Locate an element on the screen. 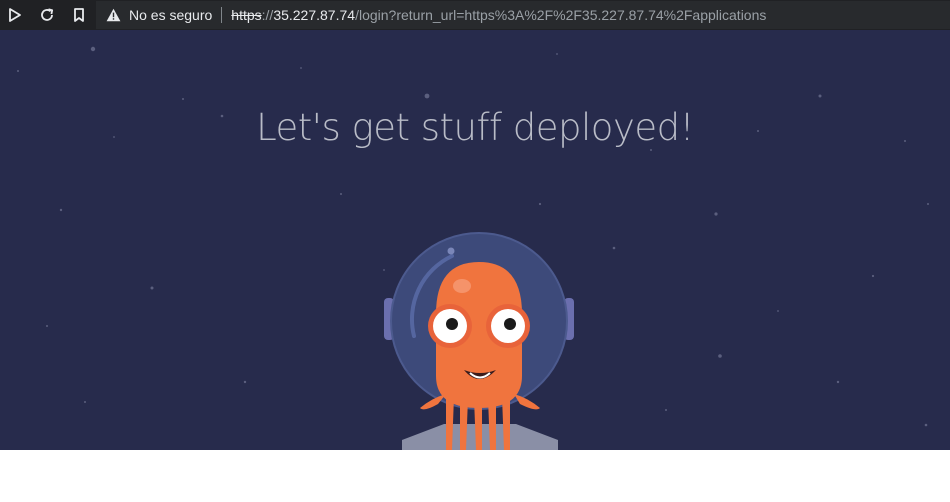  reload-icon is located at coordinates (47, 14).